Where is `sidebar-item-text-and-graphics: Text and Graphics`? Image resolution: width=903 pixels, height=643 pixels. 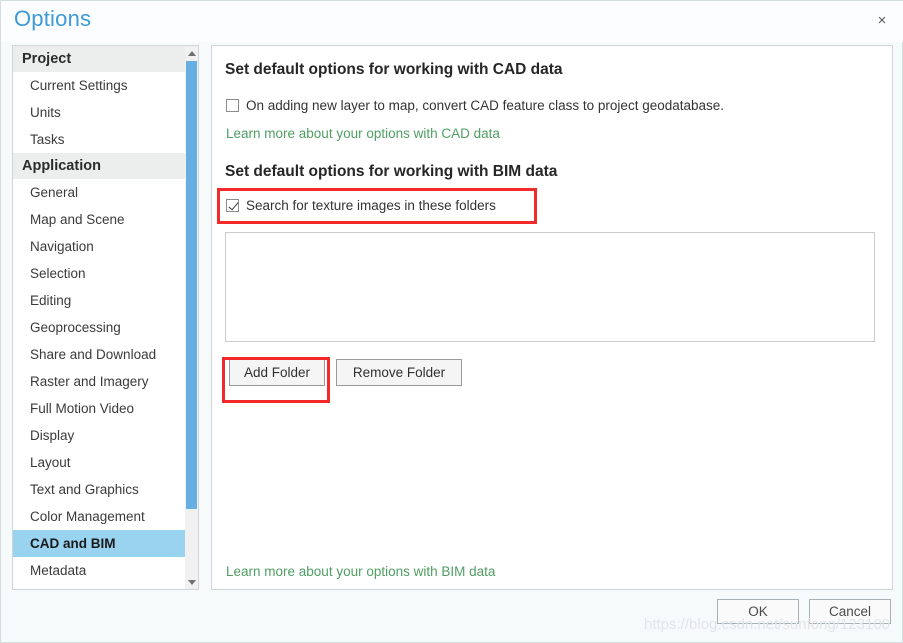 sidebar-item-text-and-graphics: Text and Graphics is located at coordinates (105, 489).